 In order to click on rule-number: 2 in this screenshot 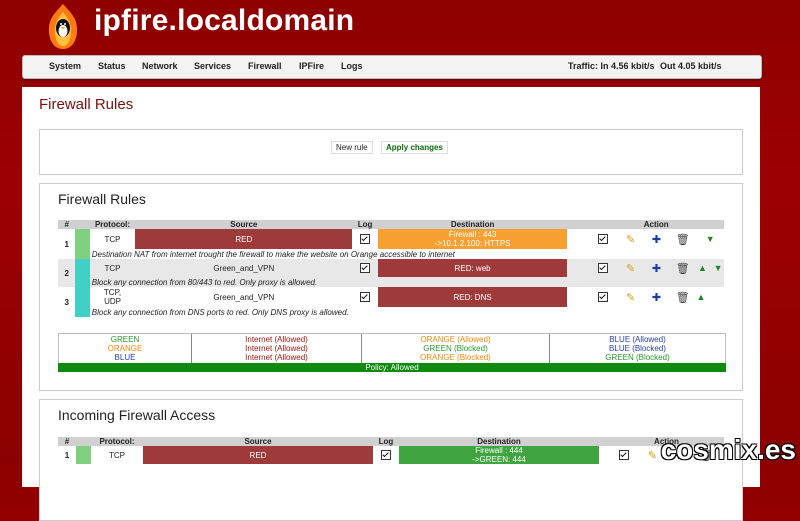, I will do `click(66, 273)`.